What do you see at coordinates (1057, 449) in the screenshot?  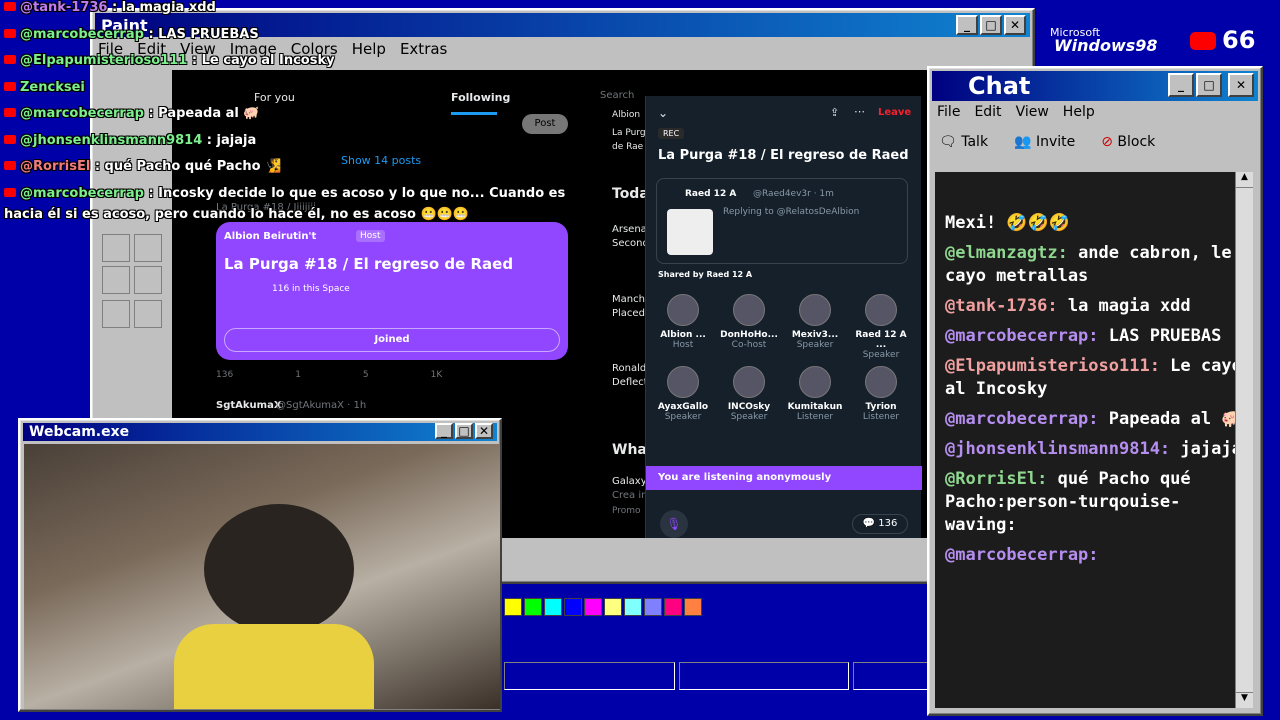 I see `chat-username: @jhonsenklinsmann9814:` at bounding box center [1057, 449].